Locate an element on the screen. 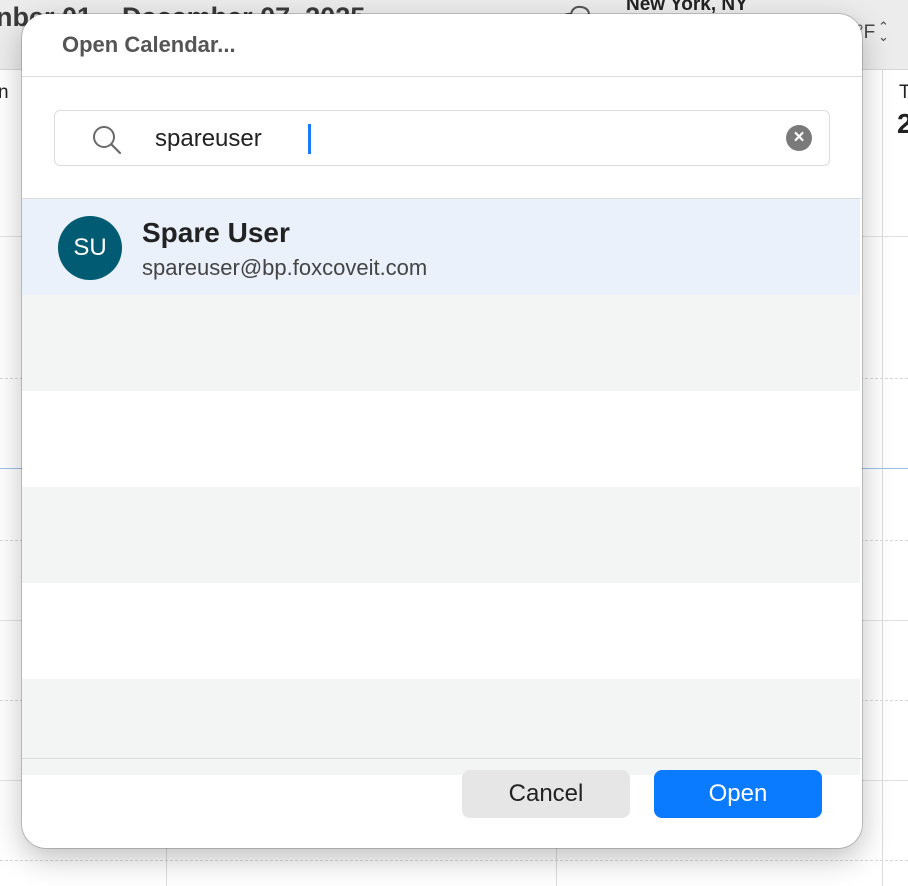  unit-stepper-icon: ⌃ ⌄ is located at coordinates (883, 31).